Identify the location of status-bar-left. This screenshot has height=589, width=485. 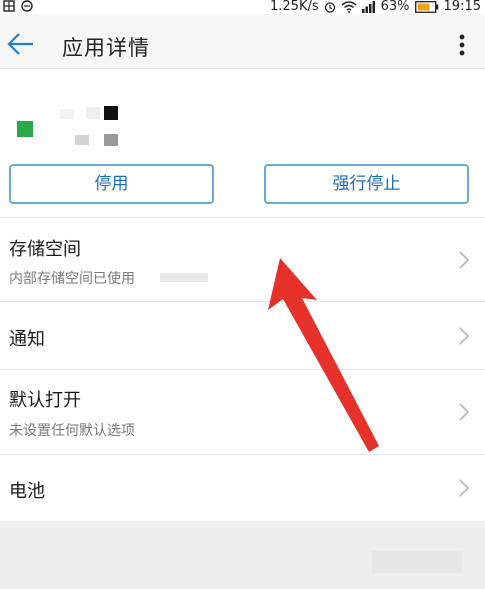
(18, 6).